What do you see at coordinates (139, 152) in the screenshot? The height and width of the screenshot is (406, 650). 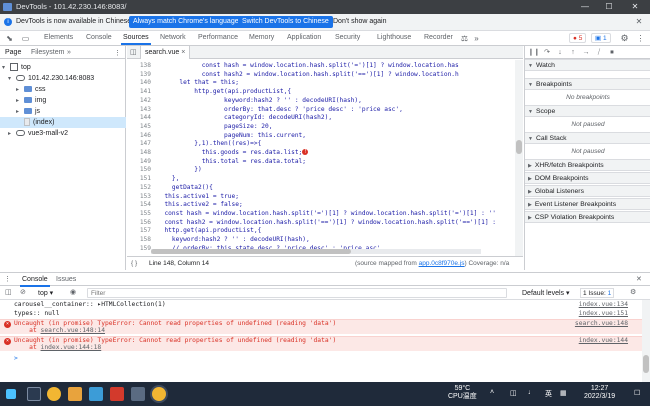 I see `line-number: 148` at bounding box center [139, 152].